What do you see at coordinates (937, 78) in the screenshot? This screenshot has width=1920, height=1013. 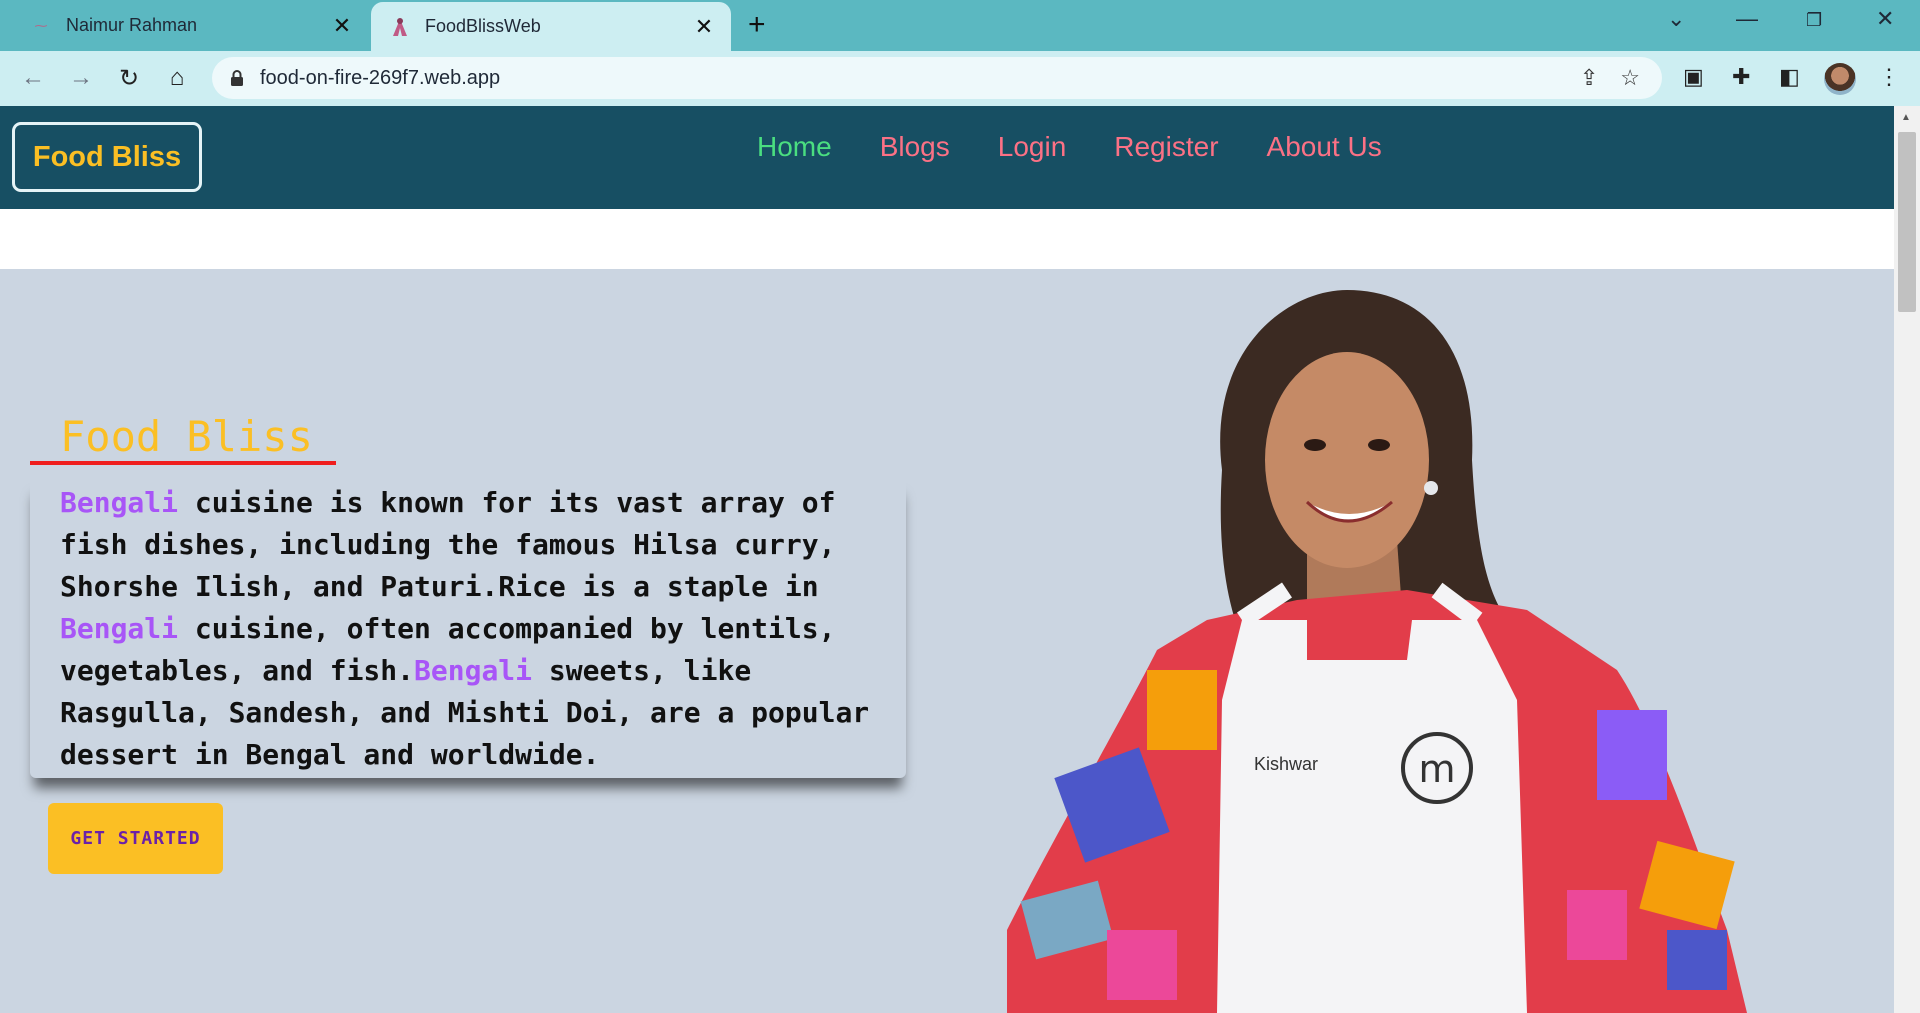 I see `address-bar: food-on-fire-269f7.web.app ⇪ ☆` at bounding box center [937, 78].